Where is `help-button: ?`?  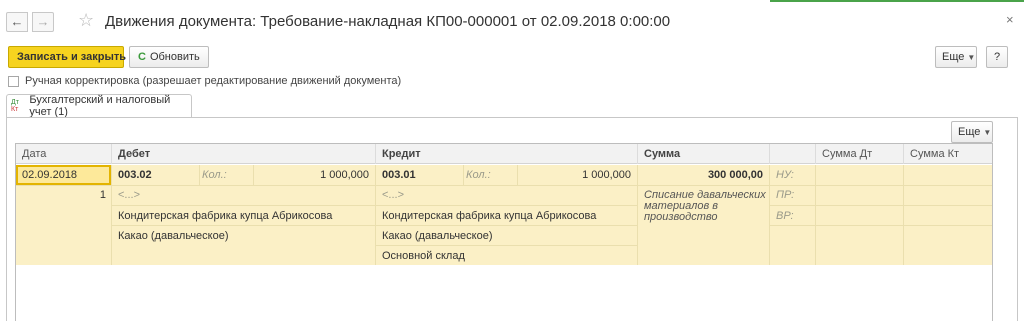 help-button: ? is located at coordinates (997, 57).